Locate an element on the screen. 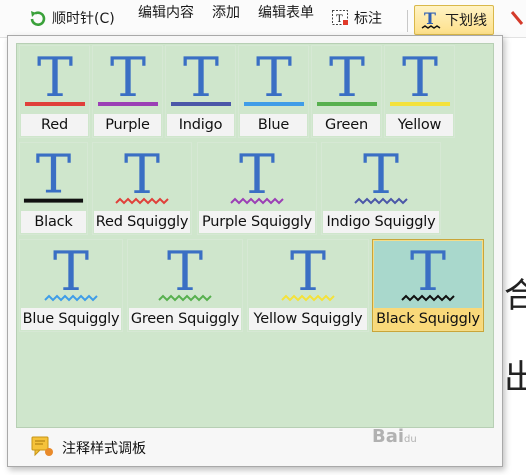 The image size is (526, 475). underline-style-indigo: T Indigo is located at coordinates (200, 91).